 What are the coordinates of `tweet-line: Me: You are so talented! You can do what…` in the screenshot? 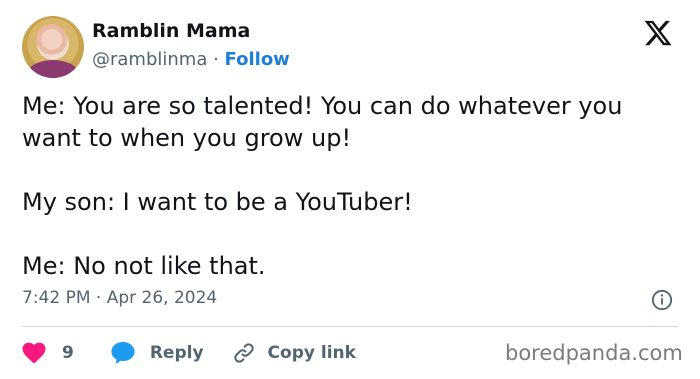 It's located at (322, 122).